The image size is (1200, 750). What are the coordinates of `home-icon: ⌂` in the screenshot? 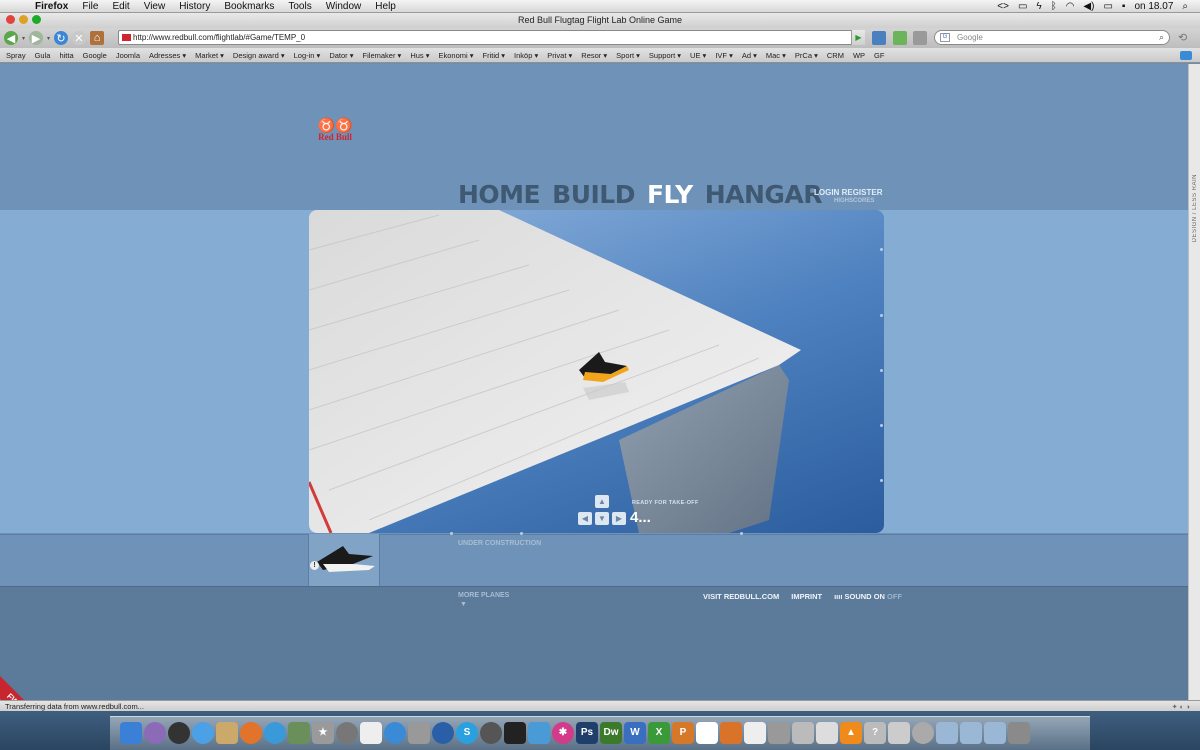 It's located at (97, 38).